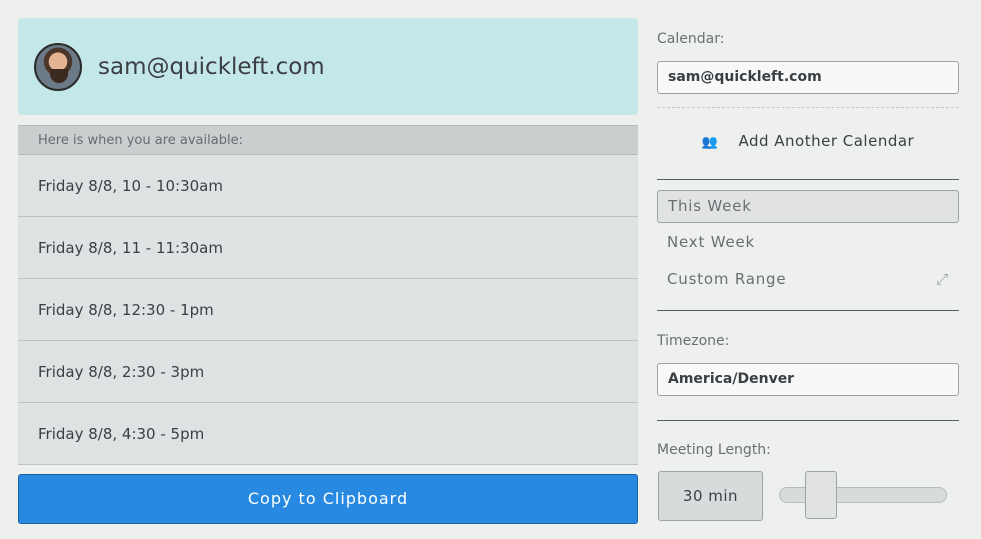 This screenshot has width=981, height=539. I want to click on availability-header: Here is when you are available:, so click(328, 140).